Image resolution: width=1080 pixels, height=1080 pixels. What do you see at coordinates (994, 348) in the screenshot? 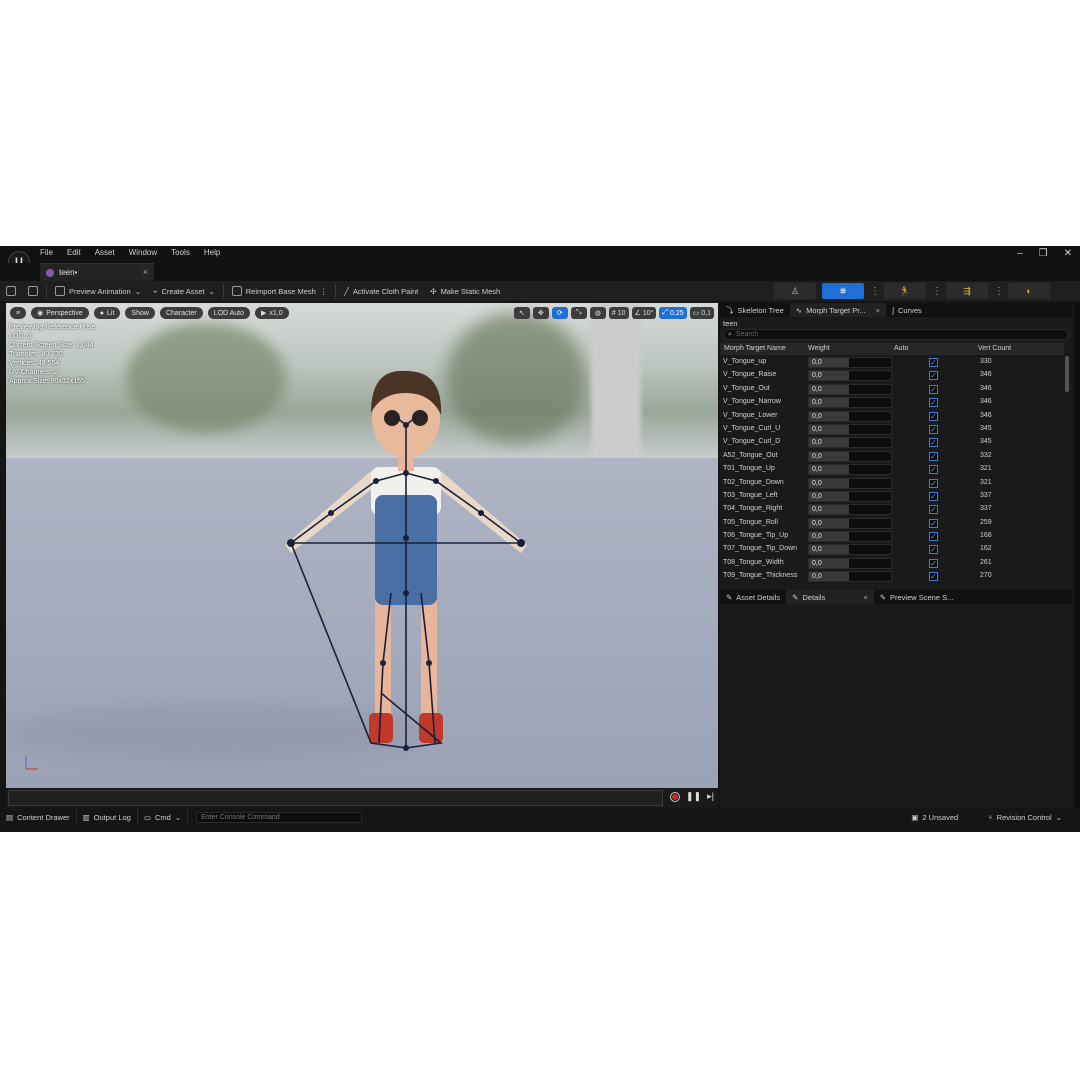
I see `column-header-vert-count: Vert Count` at bounding box center [994, 348].